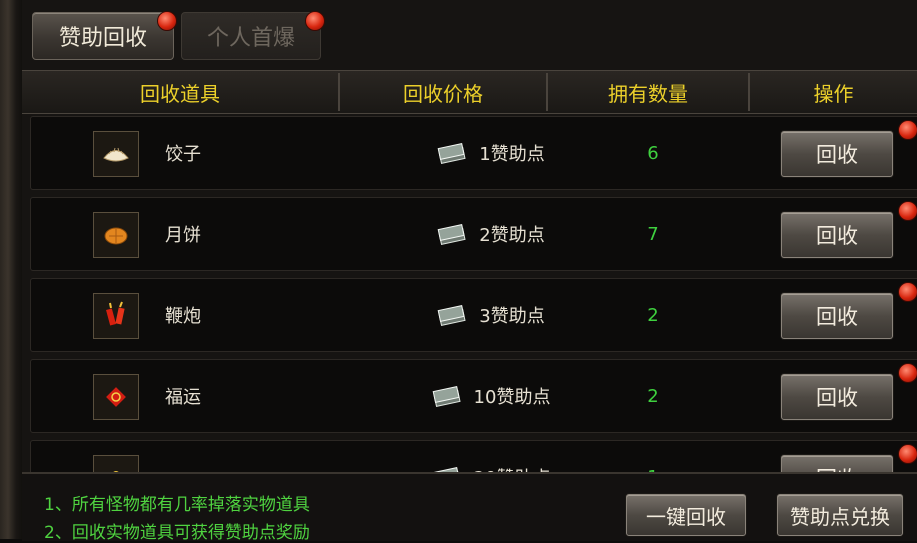 The image size is (917, 543). What do you see at coordinates (473, 234) in the screenshot?
I see `table-row: 月饼 2赞助点 7 回收` at bounding box center [473, 234].